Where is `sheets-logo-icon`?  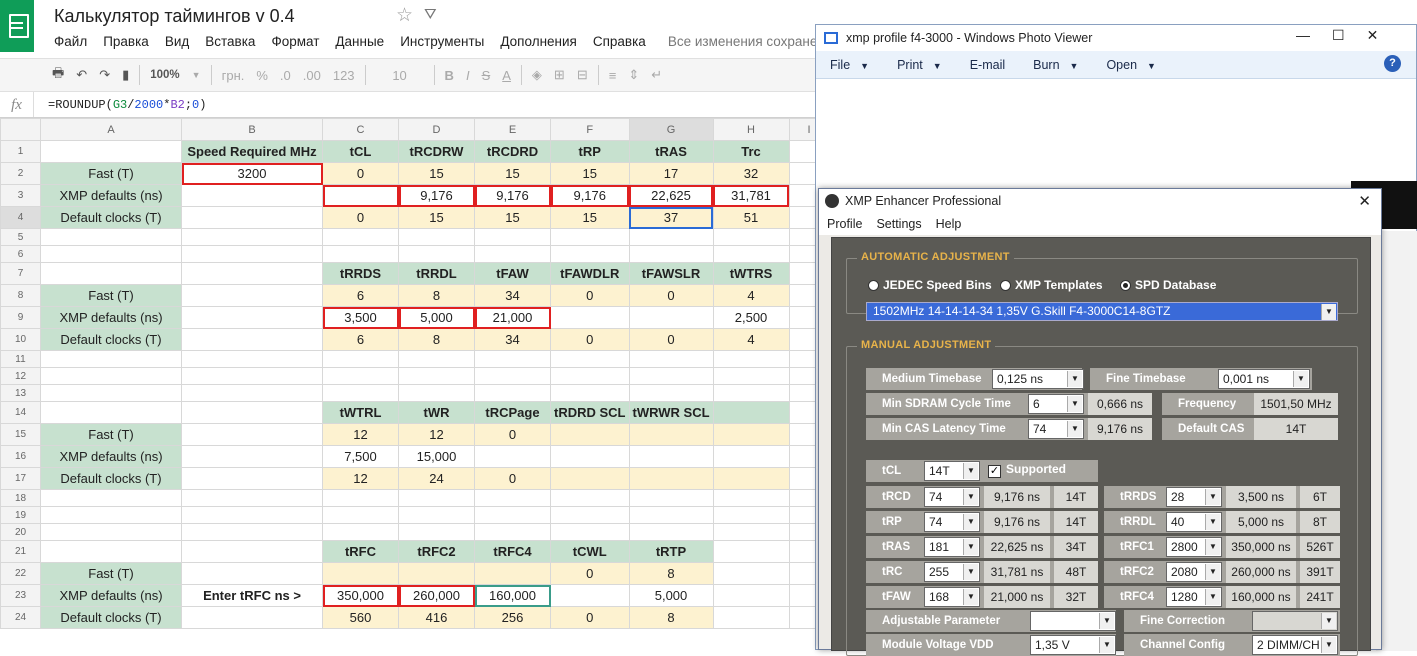
sheets-logo-icon is located at coordinates (17, 26).